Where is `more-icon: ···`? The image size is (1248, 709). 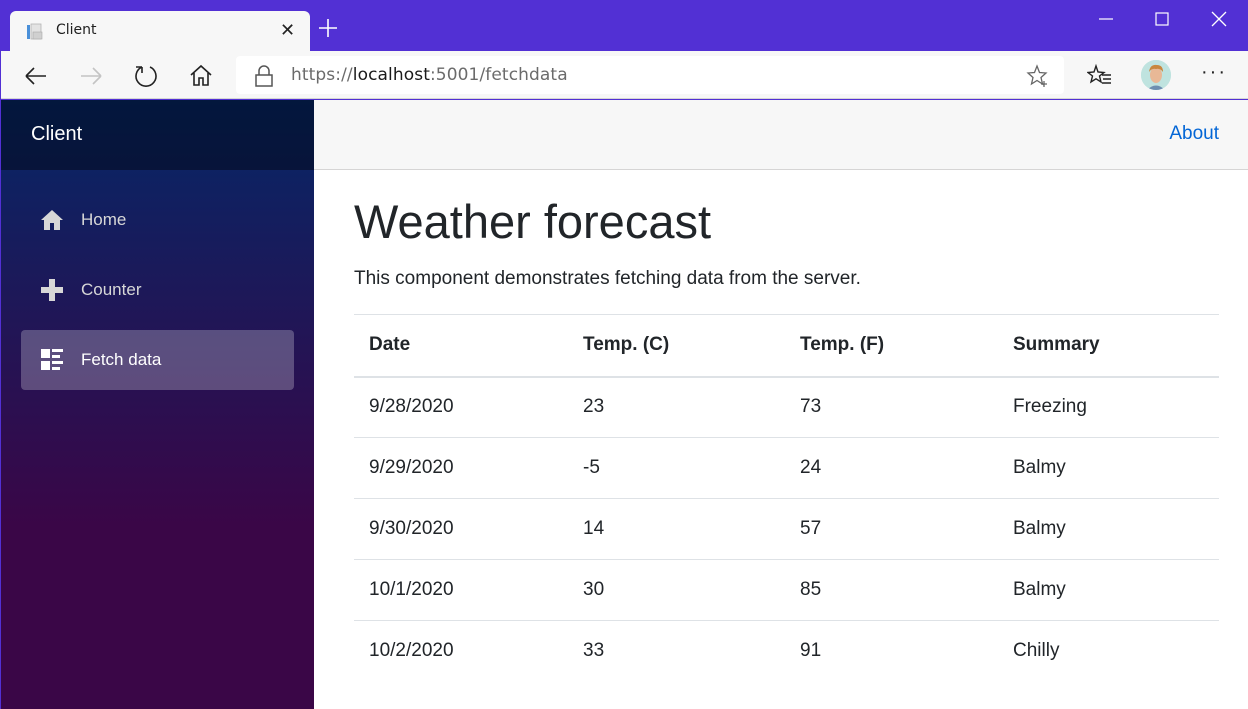 more-icon: ··· is located at coordinates (1214, 72).